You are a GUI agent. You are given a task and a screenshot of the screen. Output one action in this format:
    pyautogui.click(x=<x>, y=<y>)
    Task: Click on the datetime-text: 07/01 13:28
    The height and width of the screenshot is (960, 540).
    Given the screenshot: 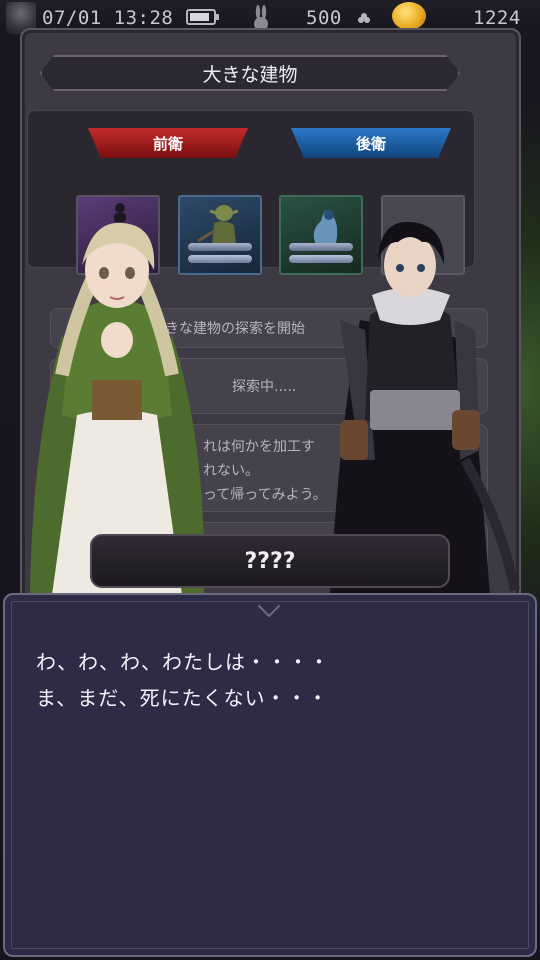 What is the action you would take?
    pyautogui.click(x=108, y=18)
    